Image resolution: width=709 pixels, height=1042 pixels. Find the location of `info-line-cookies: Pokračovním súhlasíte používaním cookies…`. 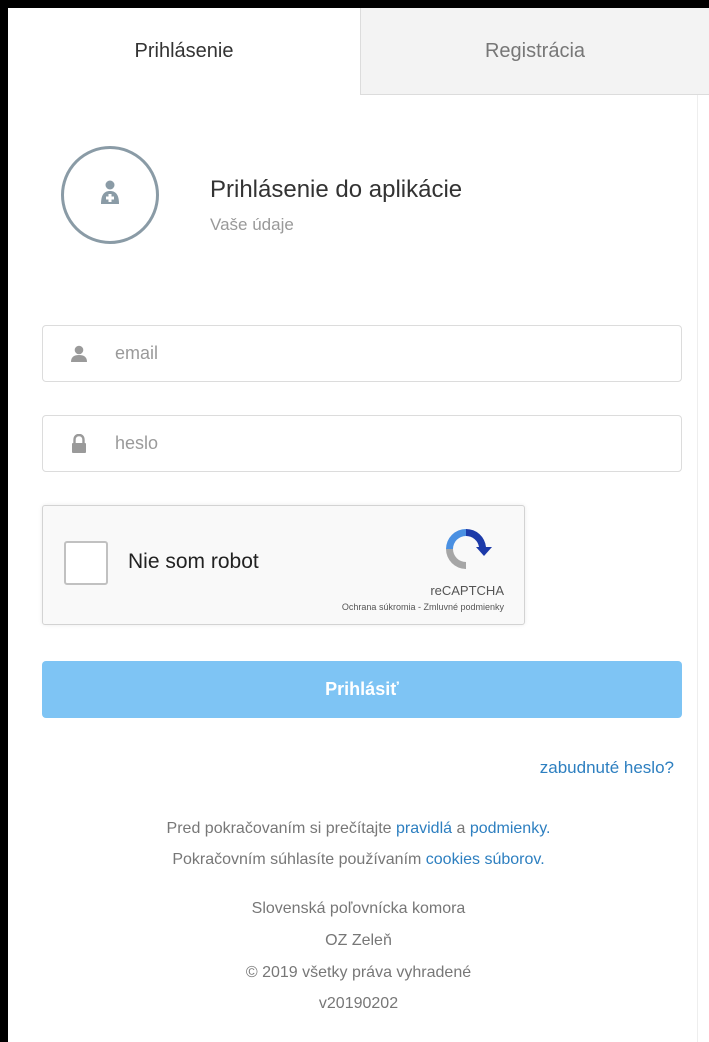

info-line-cookies: Pokračovním súhlasíte používaním cookies… is located at coordinates (358, 860).